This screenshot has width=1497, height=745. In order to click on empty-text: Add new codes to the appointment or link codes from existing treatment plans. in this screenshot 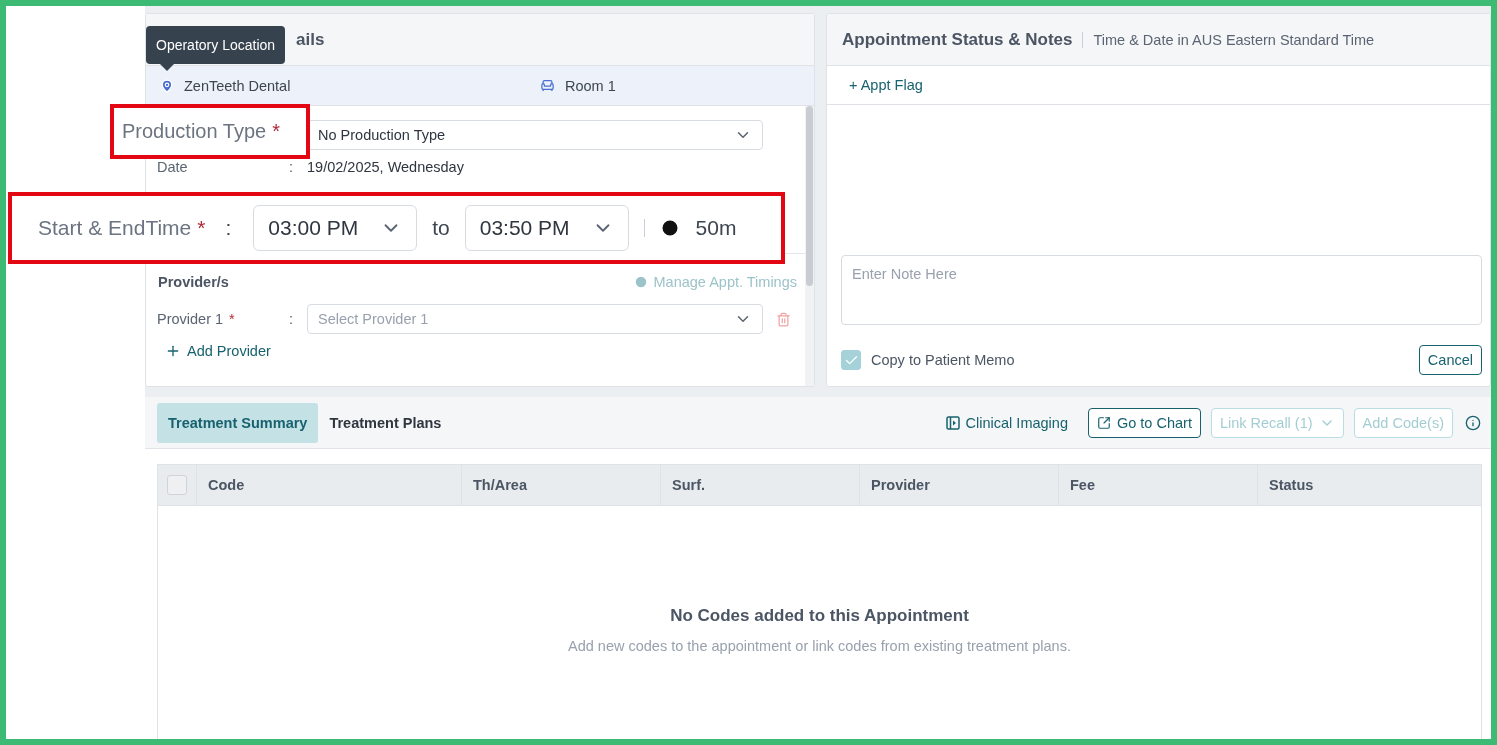, I will do `click(819, 646)`.